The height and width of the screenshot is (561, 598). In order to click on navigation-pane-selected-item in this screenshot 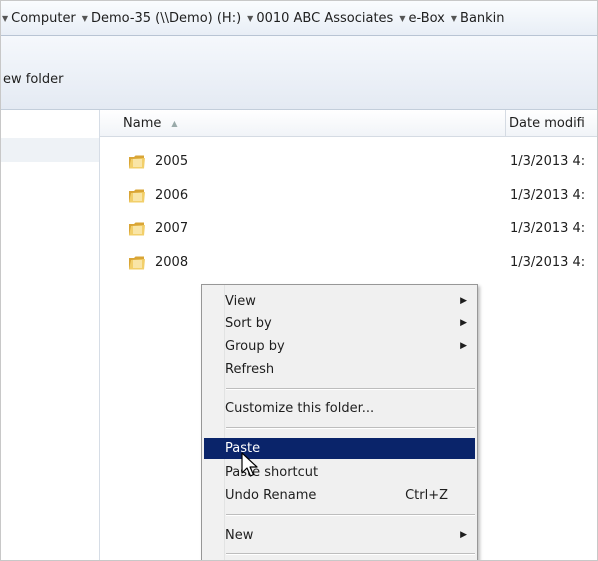, I will do `click(50, 150)`.